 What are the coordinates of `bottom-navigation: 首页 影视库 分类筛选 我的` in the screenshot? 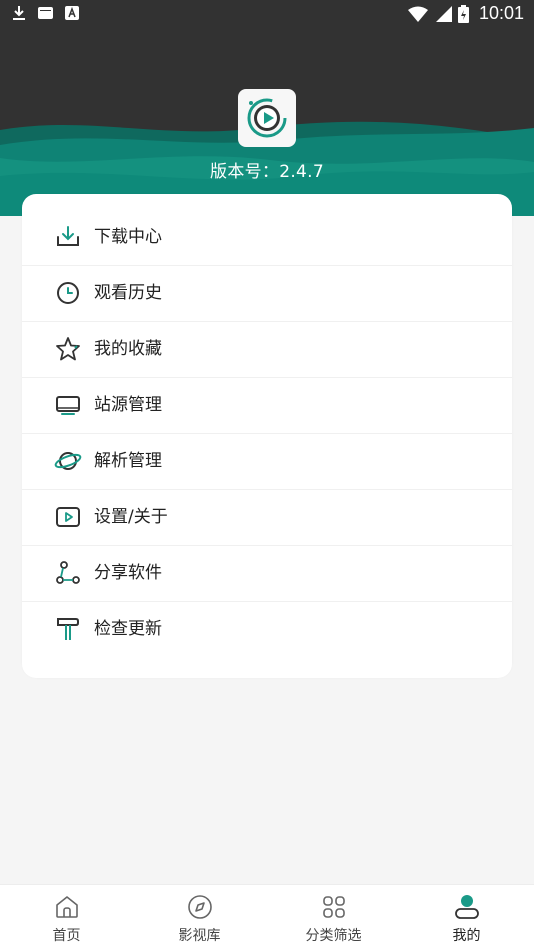 It's located at (267, 917).